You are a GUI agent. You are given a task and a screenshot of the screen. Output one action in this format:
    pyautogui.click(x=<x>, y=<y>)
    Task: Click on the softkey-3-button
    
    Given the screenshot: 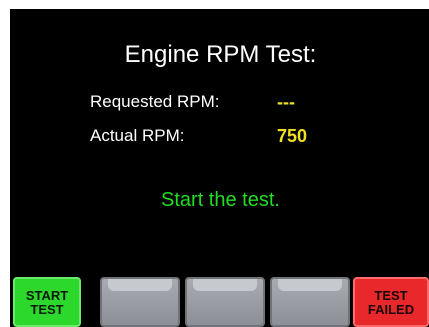 What is the action you would take?
    pyautogui.click(x=225, y=302)
    